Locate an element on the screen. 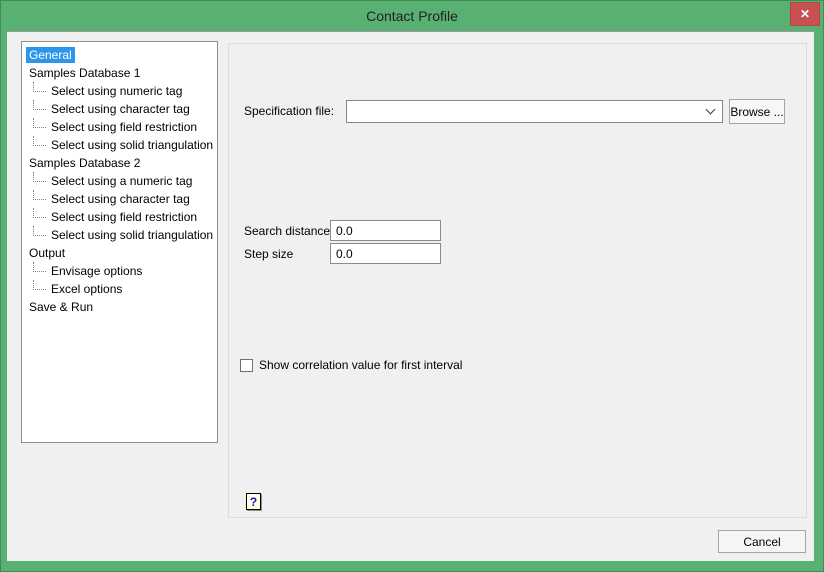 This screenshot has height=572, width=824. close-button: ✕ is located at coordinates (805, 14).